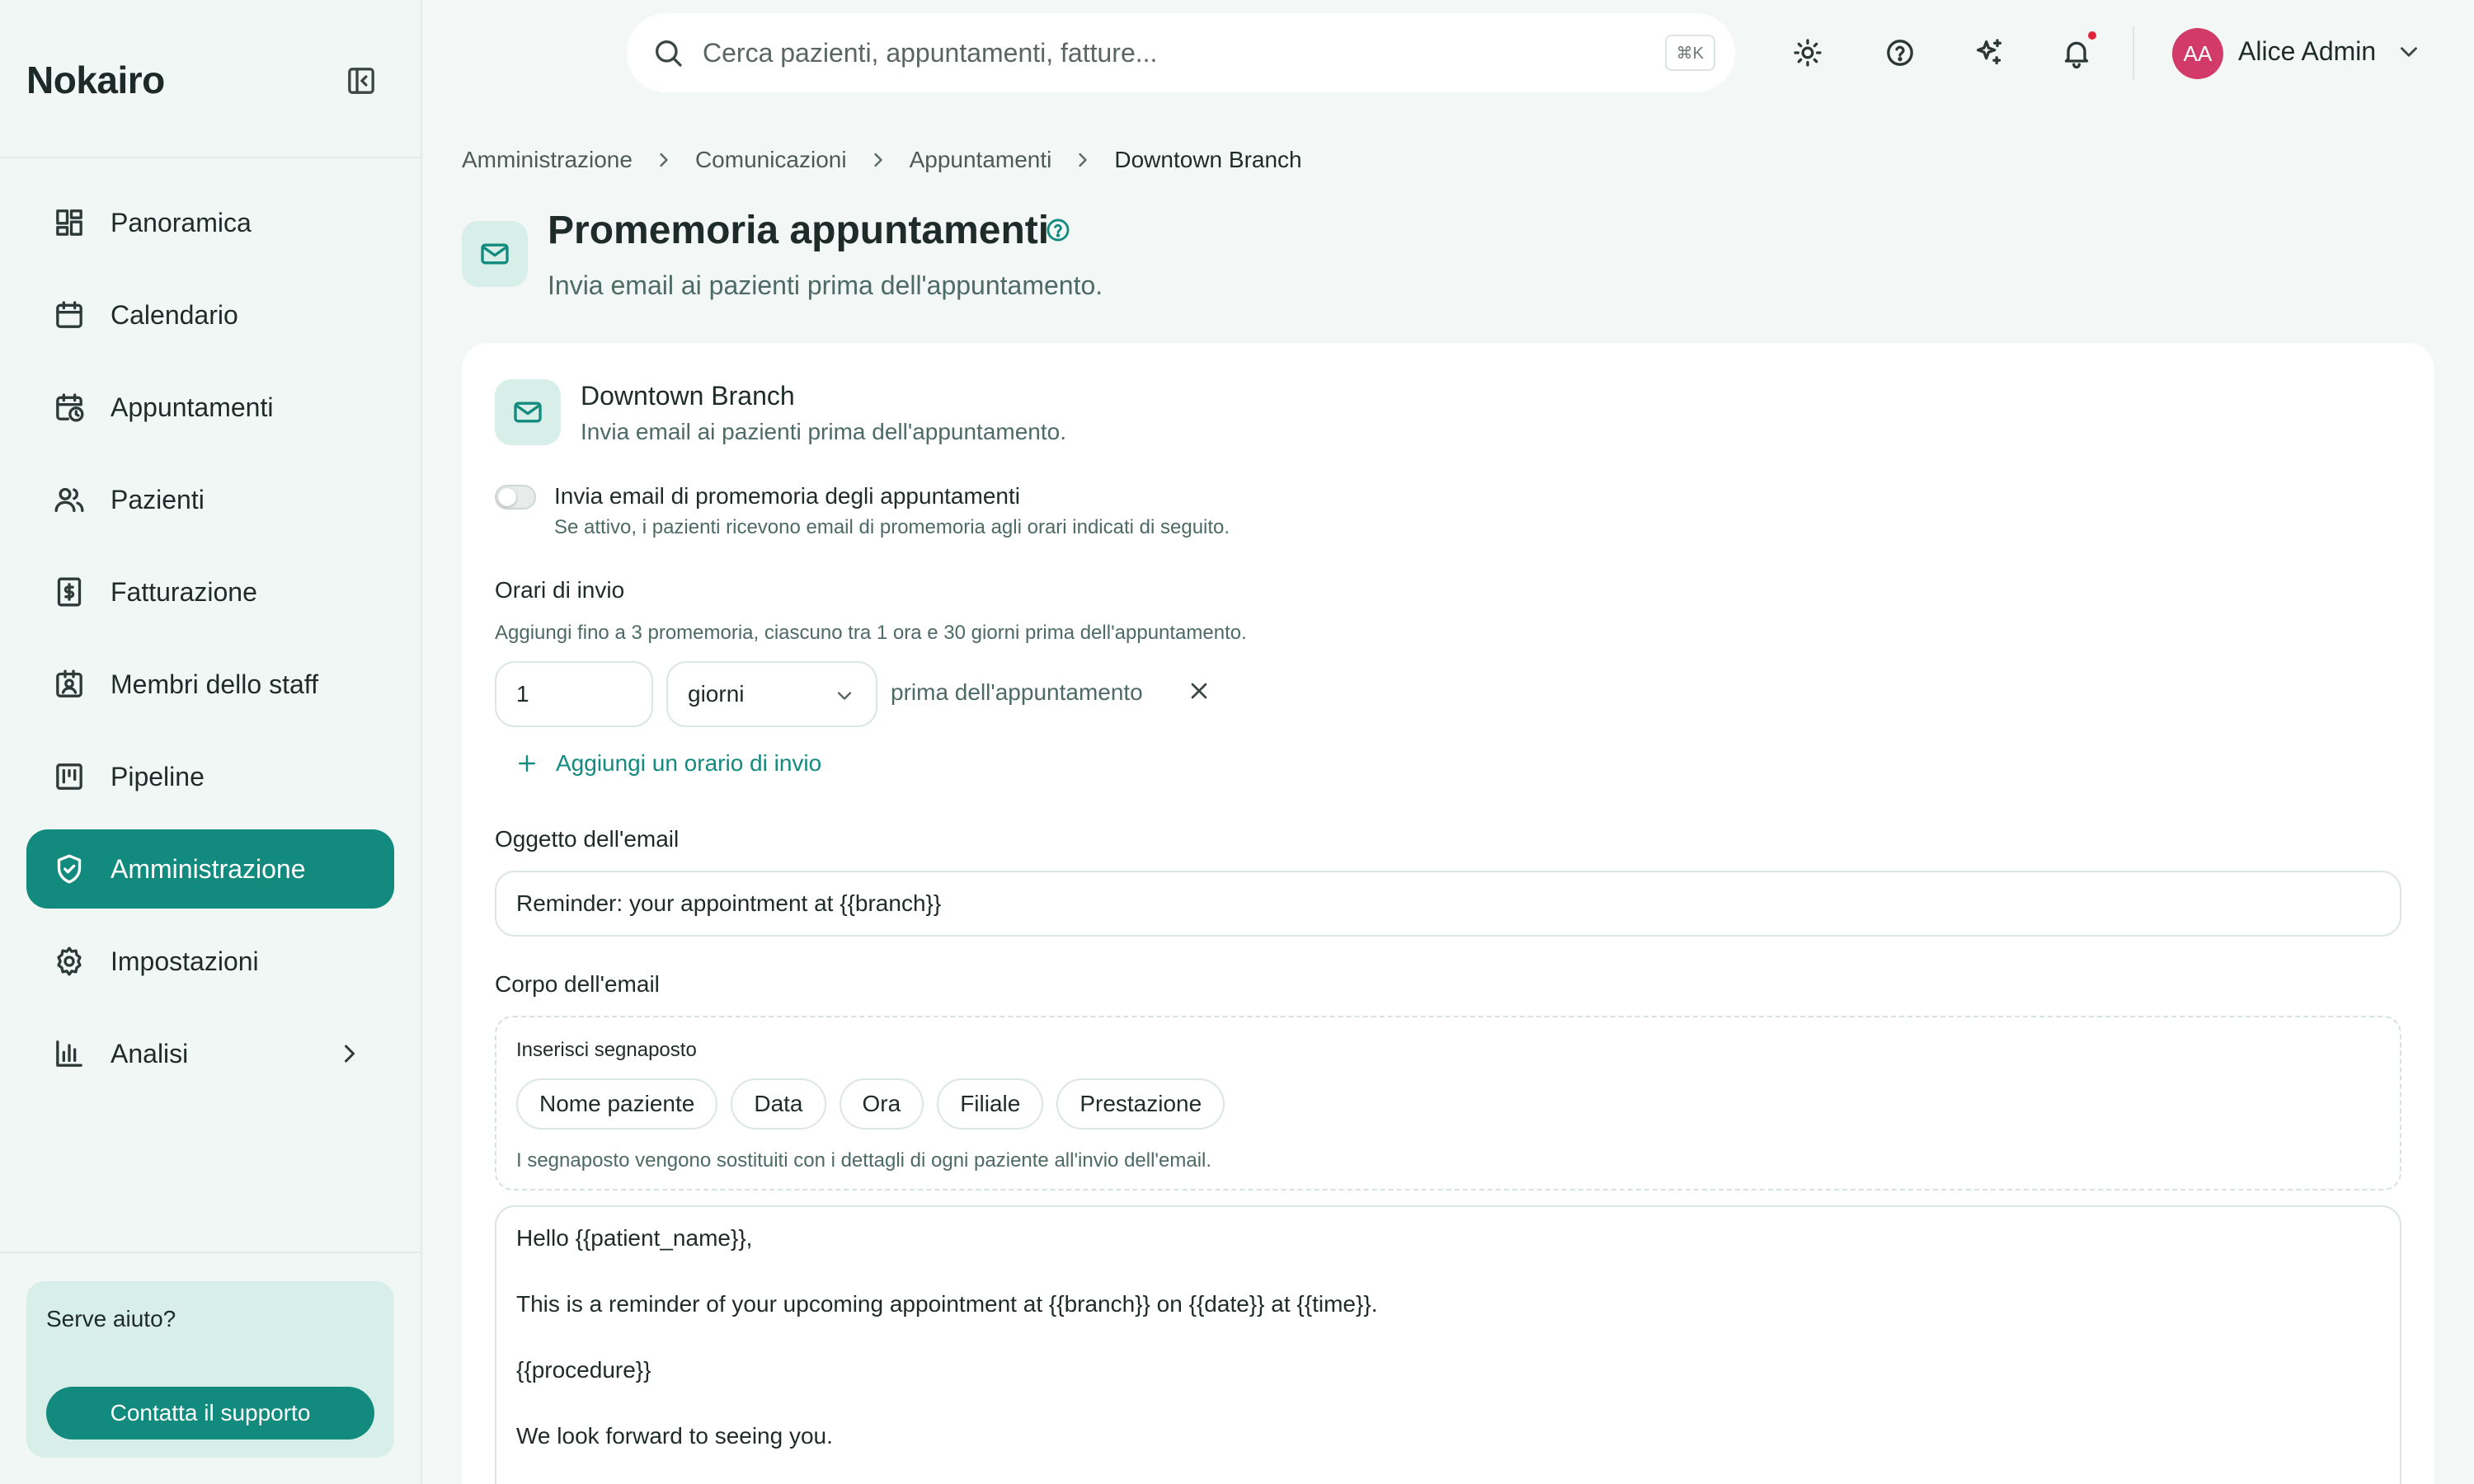 The image size is (2474, 1484). Describe the element at coordinates (606, 1050) in the screenshot. I see `placeholder-title: Inserisci segnaposto` at that location.